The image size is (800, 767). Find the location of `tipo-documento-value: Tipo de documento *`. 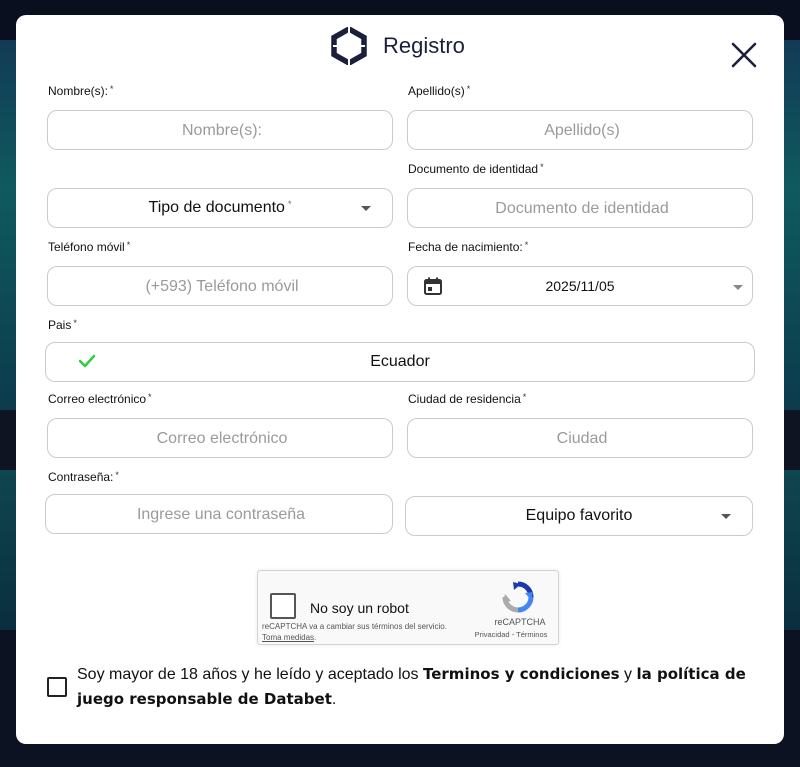

tipo-documento-value: Tipo de documento * is located at coordinates (220, 207).